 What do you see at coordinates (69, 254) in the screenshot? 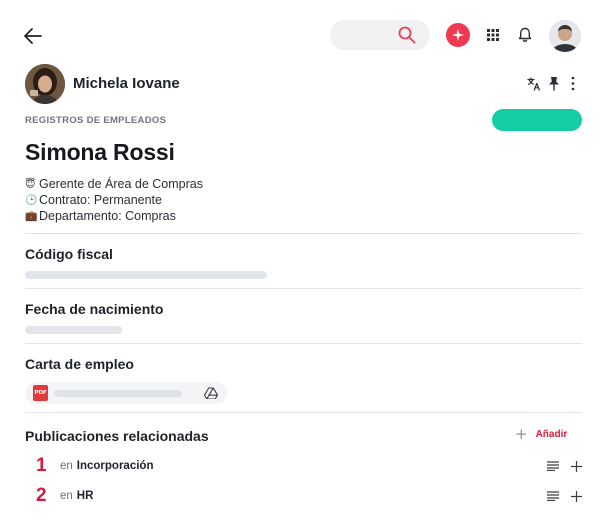
I see `tax-code-label: Código fiscal` at bounding box center [69, 254].